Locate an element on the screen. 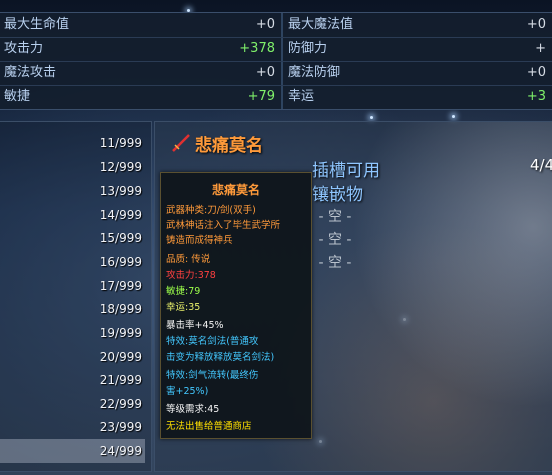  item-quantity: 14/999 is located at coordinates (117, 215).